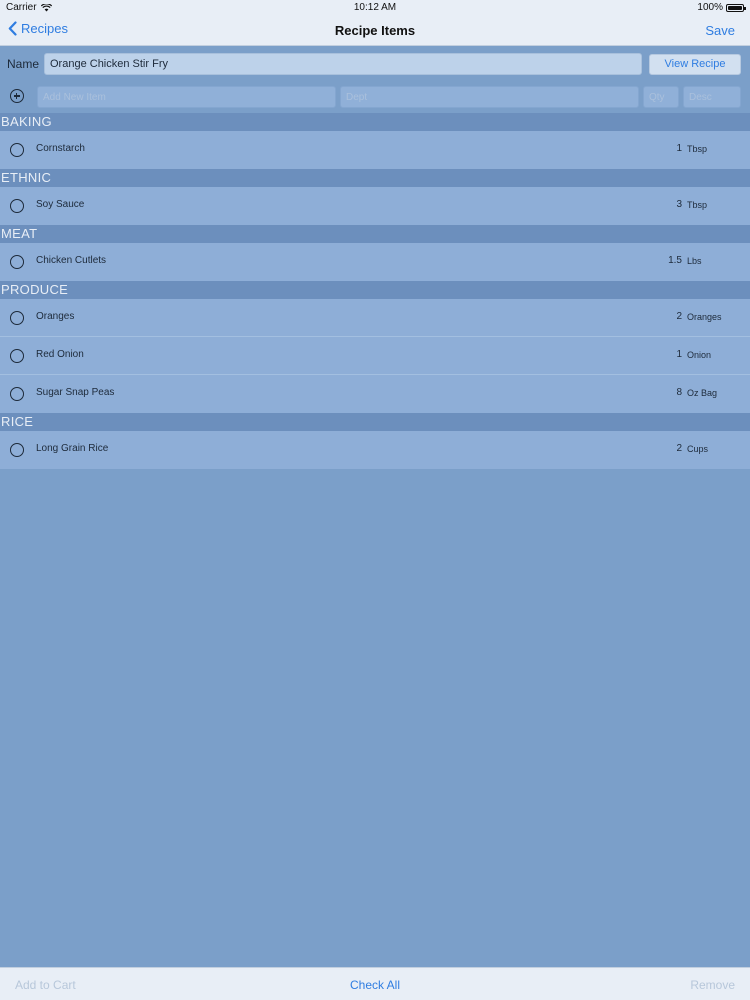 This screenshot has width=750, height=1000. I want to click on section-meat: MEAT Chicken Cutlets 1.5 Lbs, so click(375, 253).